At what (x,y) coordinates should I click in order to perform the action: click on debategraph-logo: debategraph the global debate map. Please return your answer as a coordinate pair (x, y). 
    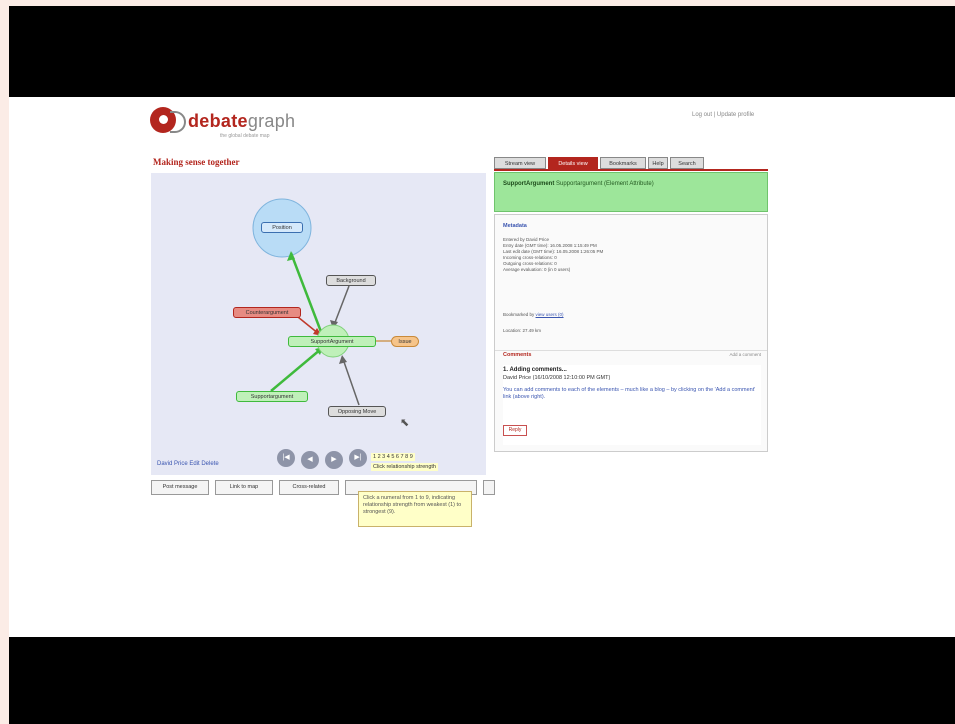
    Looking at the image, I should click on (230, 127).